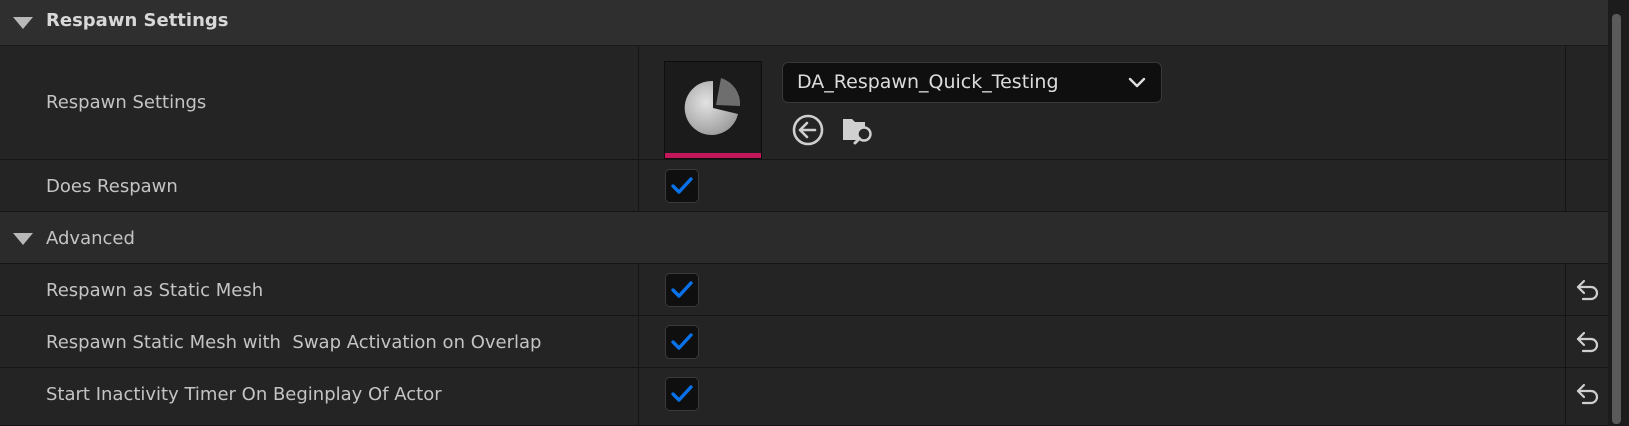  I want to click on asset-thumbnail, so click(713, 110).